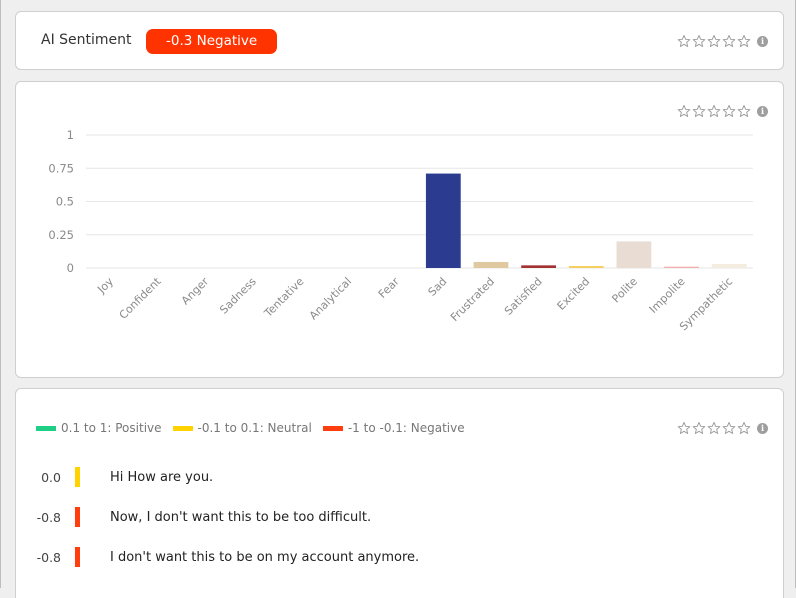 The height and width of the screenshot is (598, 796). I want to click on y-tick-label: 1, so click(70, 135).